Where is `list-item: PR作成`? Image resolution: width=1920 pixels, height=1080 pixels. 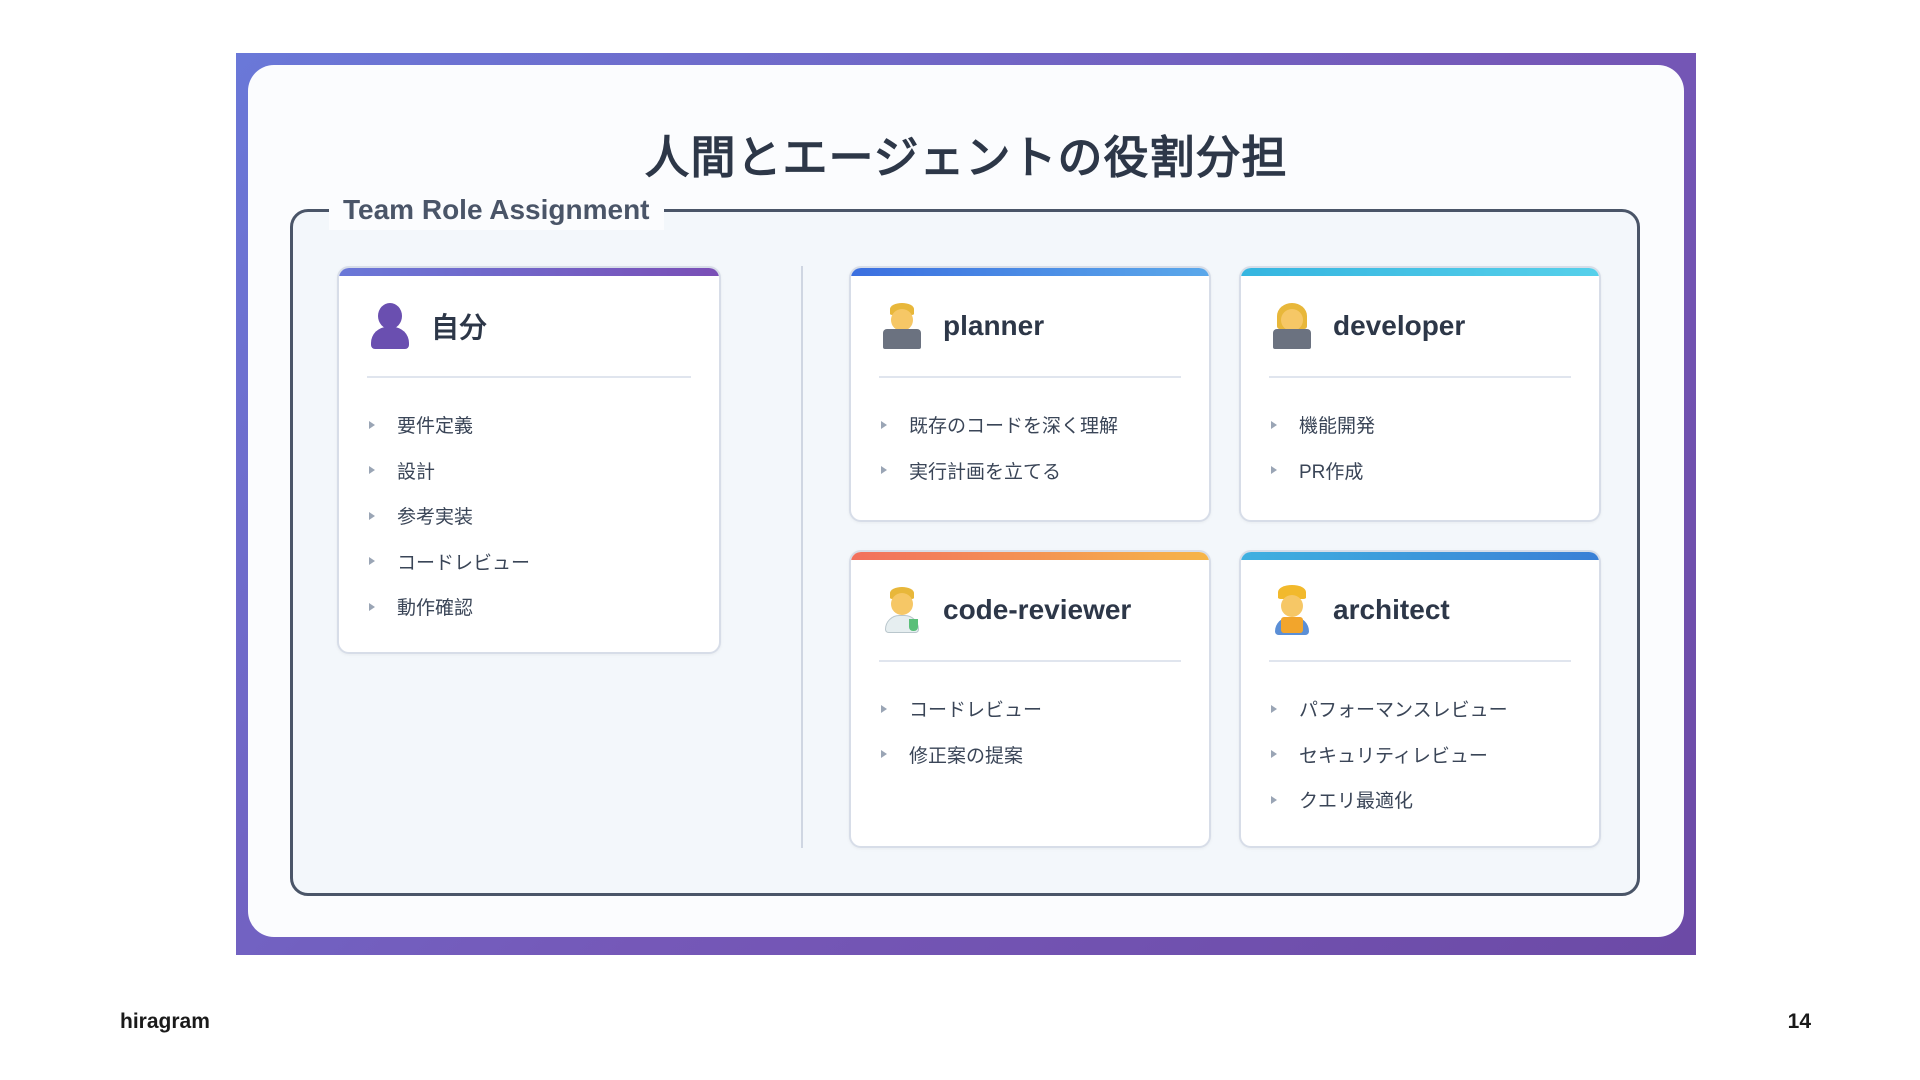
list-item: PR作成 is located at coordinates (1322, 471).